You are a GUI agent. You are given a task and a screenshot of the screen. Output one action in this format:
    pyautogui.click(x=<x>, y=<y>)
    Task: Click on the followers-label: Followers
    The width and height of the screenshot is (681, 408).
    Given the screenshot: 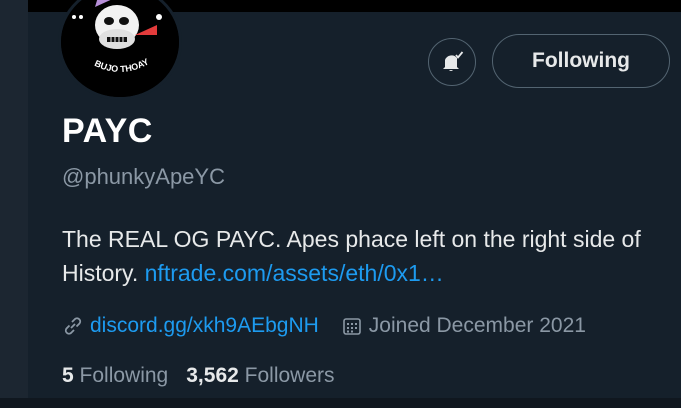 What is the action you would take?
    pyautogui.click(x=289, y=375)
    